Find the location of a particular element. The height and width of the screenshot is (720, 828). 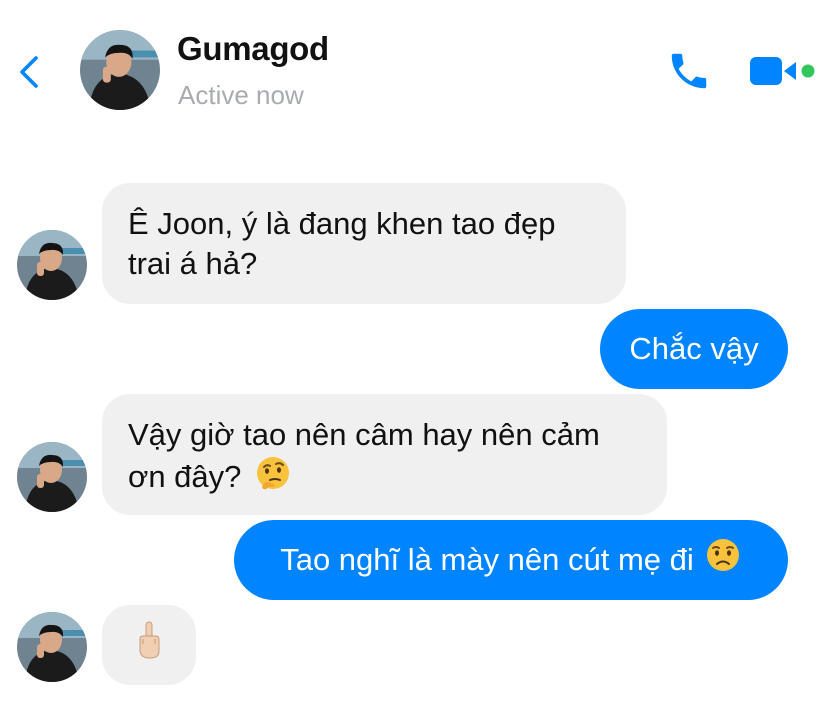

audio-call-button is located at coordinates (689, 71).